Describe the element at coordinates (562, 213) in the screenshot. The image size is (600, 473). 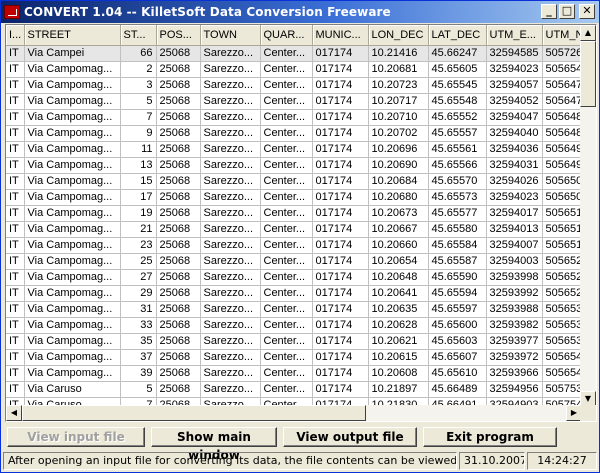
I see `table-cell: 5056510` at that location.